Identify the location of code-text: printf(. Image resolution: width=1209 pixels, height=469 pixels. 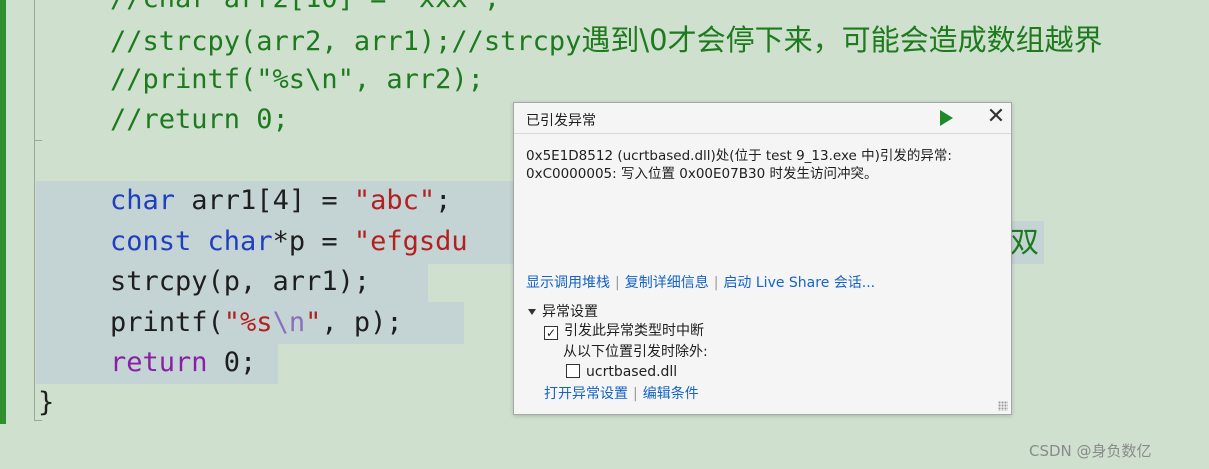
(167, 322).